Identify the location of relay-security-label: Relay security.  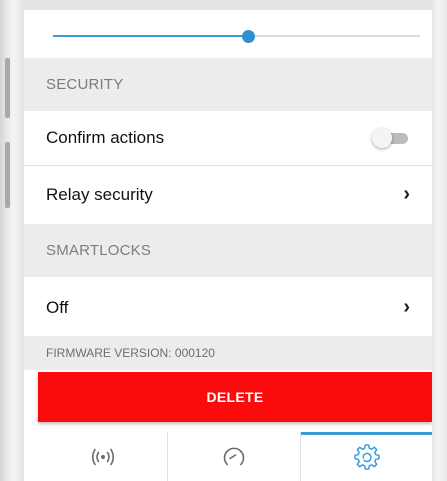
(99, 194).